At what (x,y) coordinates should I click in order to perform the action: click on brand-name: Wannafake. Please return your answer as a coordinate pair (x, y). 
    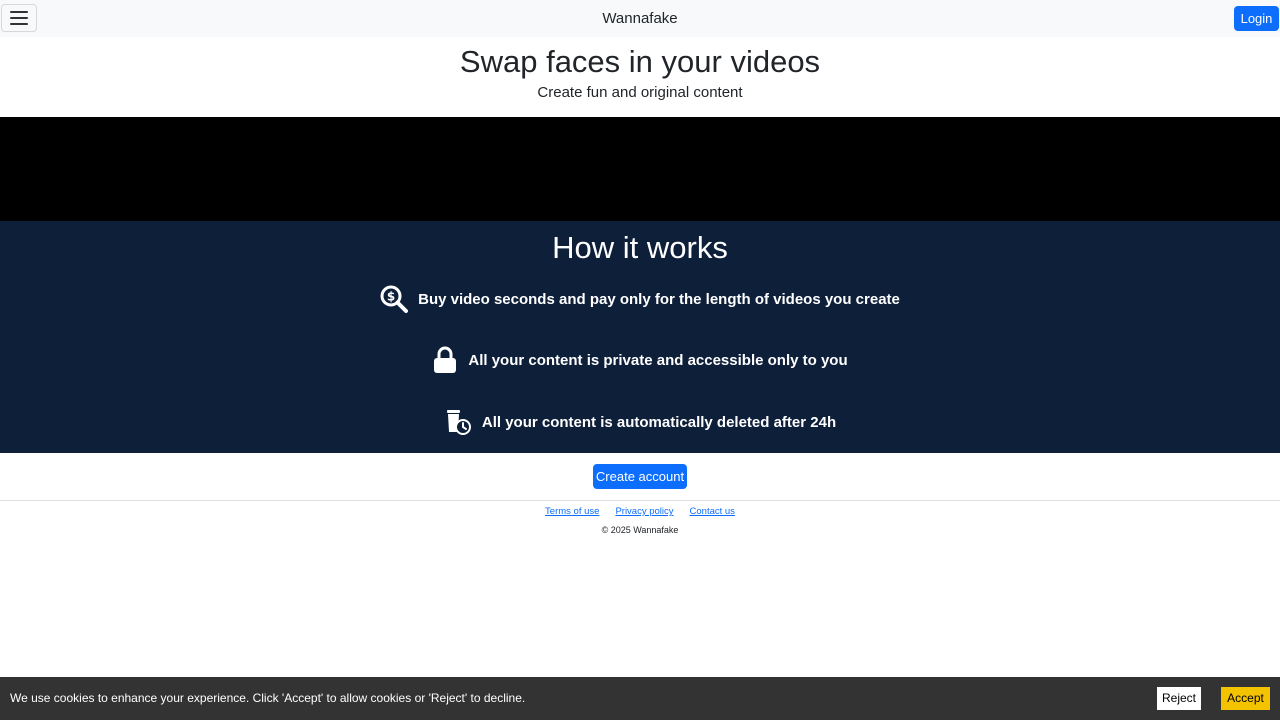
    Looking at the image, I should click on (640, 18).